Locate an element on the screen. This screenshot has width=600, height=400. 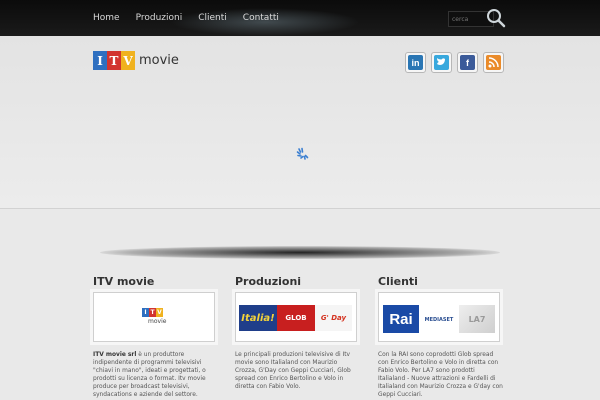
linkedin-icon: in is located at coordinates (415, 62).